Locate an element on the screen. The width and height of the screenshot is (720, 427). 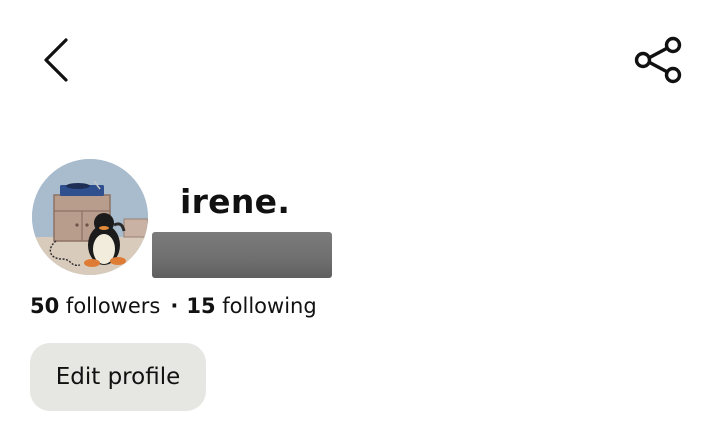
following-link: 15 following is located at coordinates (251, 306).